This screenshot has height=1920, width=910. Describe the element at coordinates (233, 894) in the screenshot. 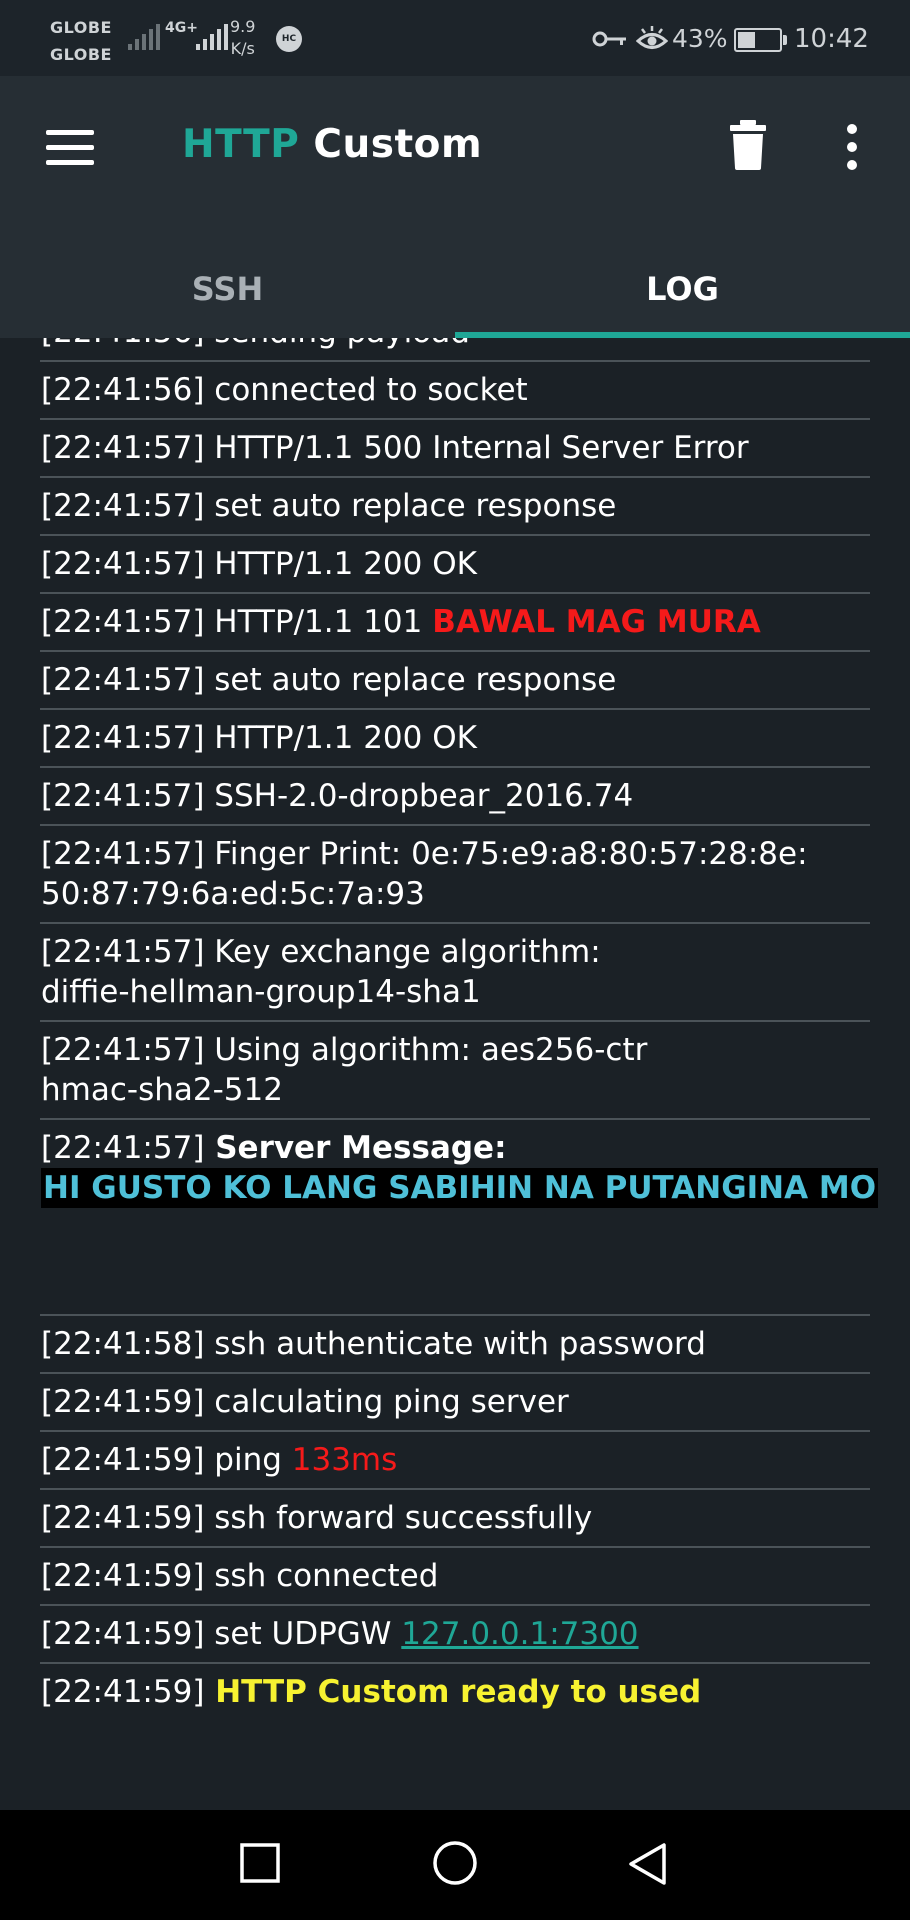

I see `log-text-line2: 50:87:79:6a:ed:5c:7a:93` at that location.